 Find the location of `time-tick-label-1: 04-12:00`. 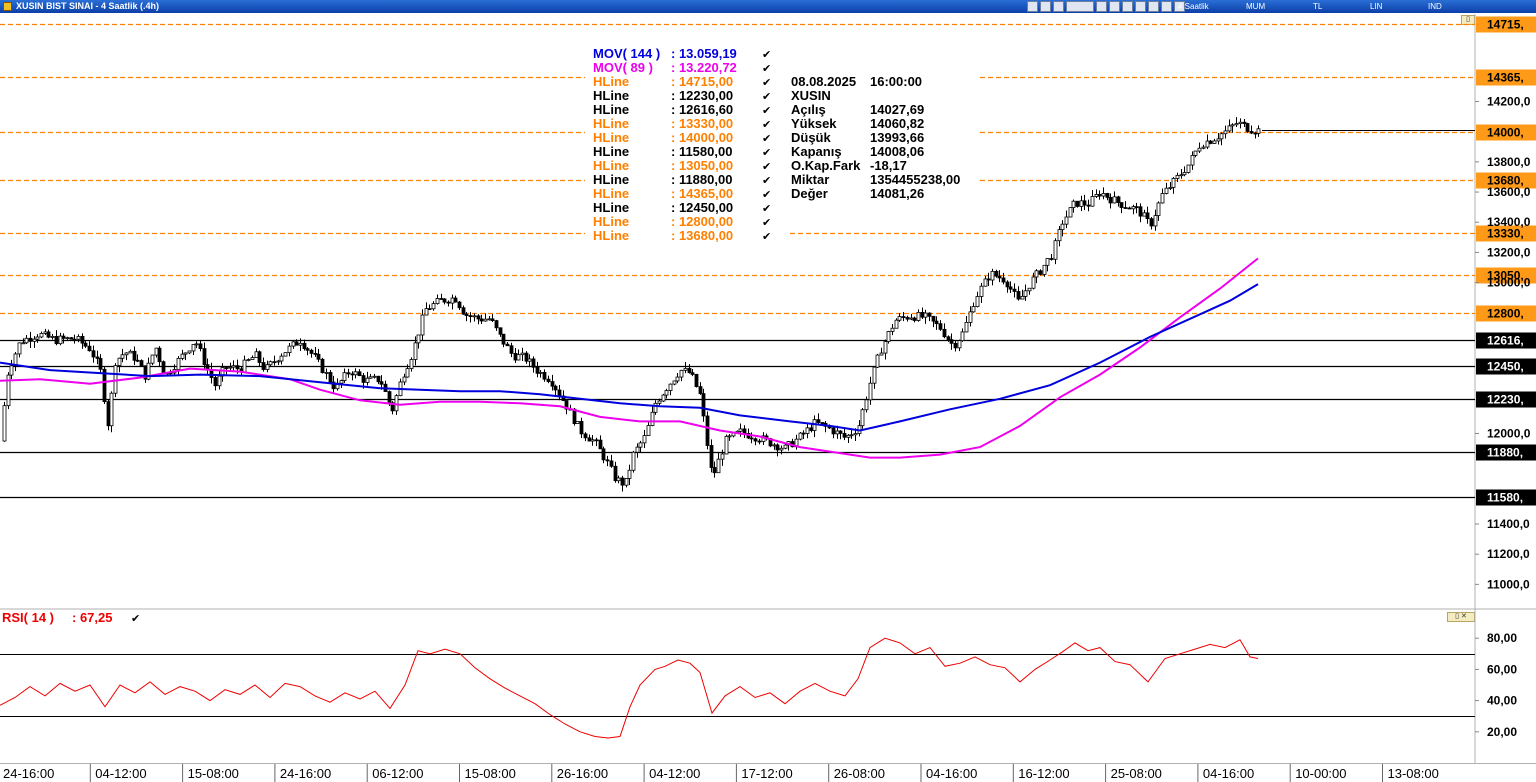

time-tick-label-1: 04-12:00 is located at coordinates (120, 773).